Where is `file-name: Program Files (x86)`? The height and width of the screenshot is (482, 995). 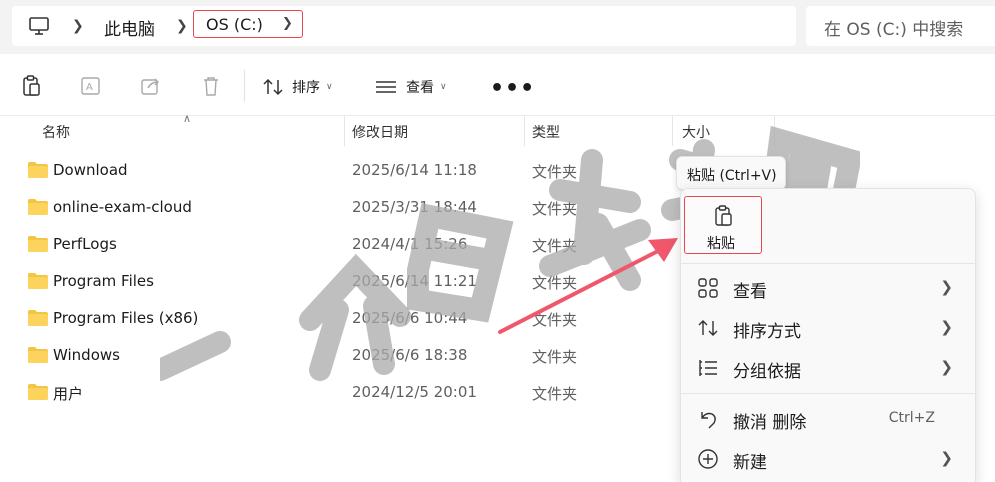 file-name: Program Files (x86) is located at coordinates (126, 318).